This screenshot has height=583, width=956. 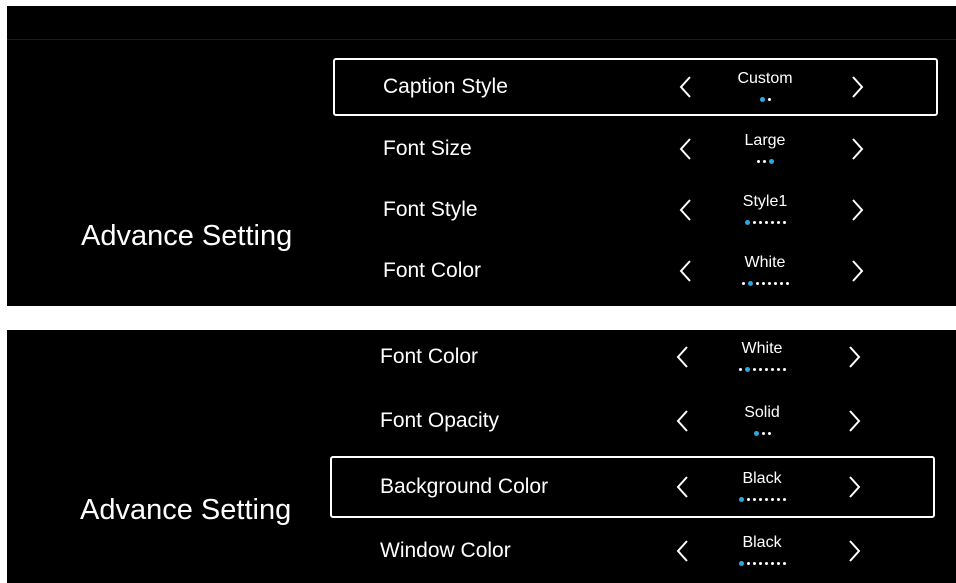 What do you see at coordinates (632, 487) in the screenshot?
I see `setting-row-background-color: Background Color Black` at bounding box center [632, 487].